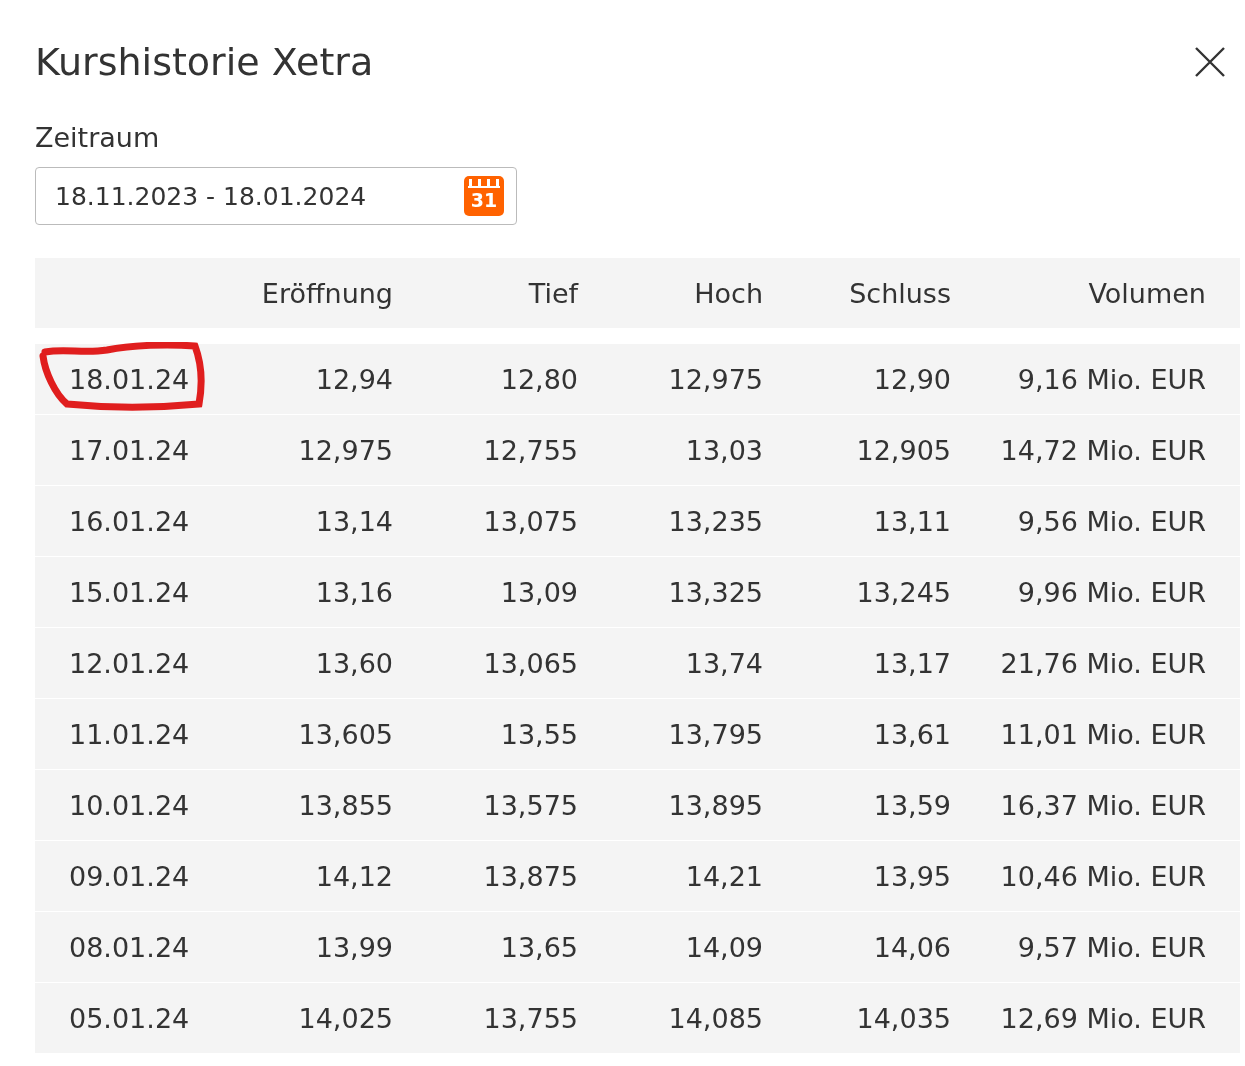 This screenshot has height=1066, width=1245. I want to click on table-cell: 12,94, so click(354, 379).